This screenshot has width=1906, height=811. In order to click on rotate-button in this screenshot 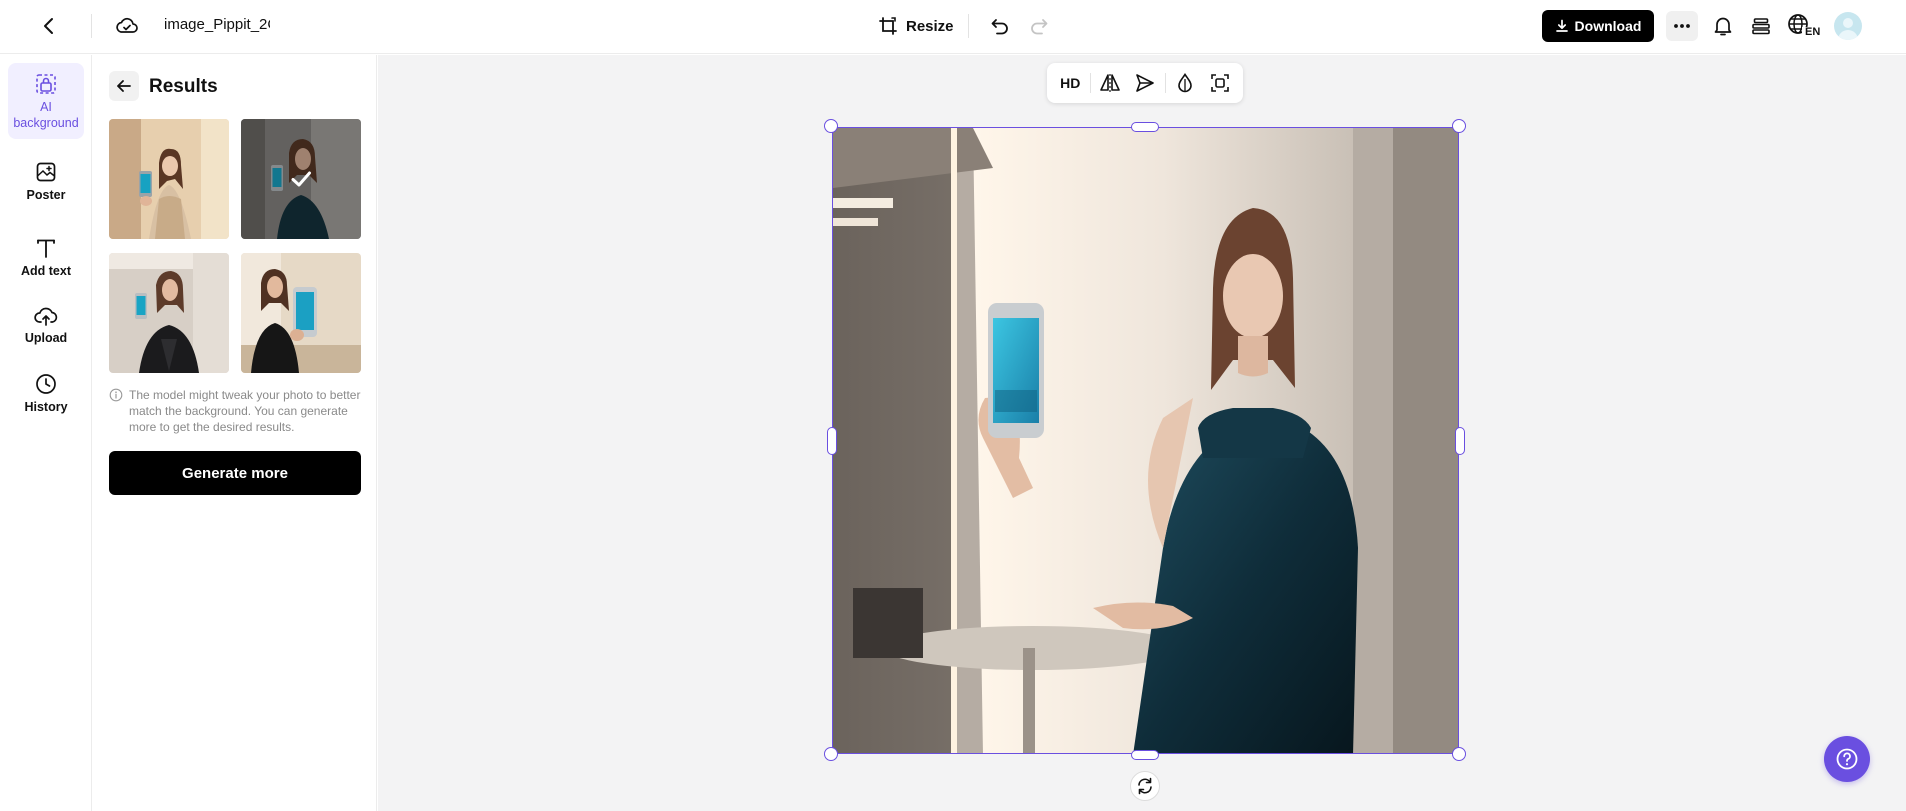, I will do `click(1145, 786)`.